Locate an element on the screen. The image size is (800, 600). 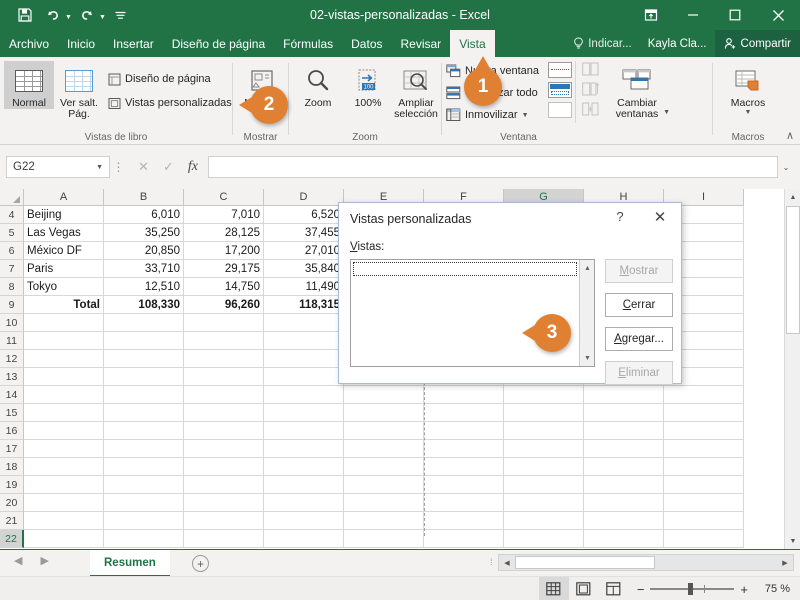
cell-A14 is located at coordinates (64, 395).